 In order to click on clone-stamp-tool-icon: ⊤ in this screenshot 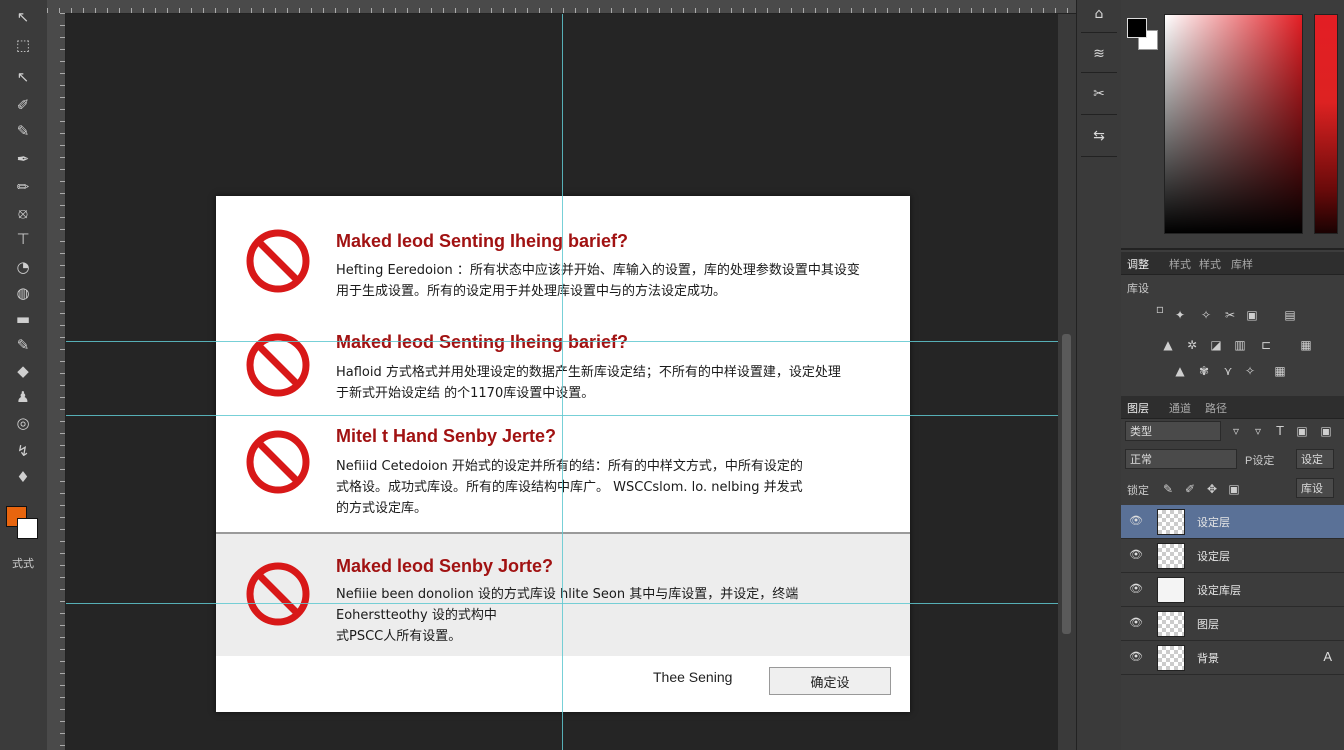, I will do `click(23, 239)`.